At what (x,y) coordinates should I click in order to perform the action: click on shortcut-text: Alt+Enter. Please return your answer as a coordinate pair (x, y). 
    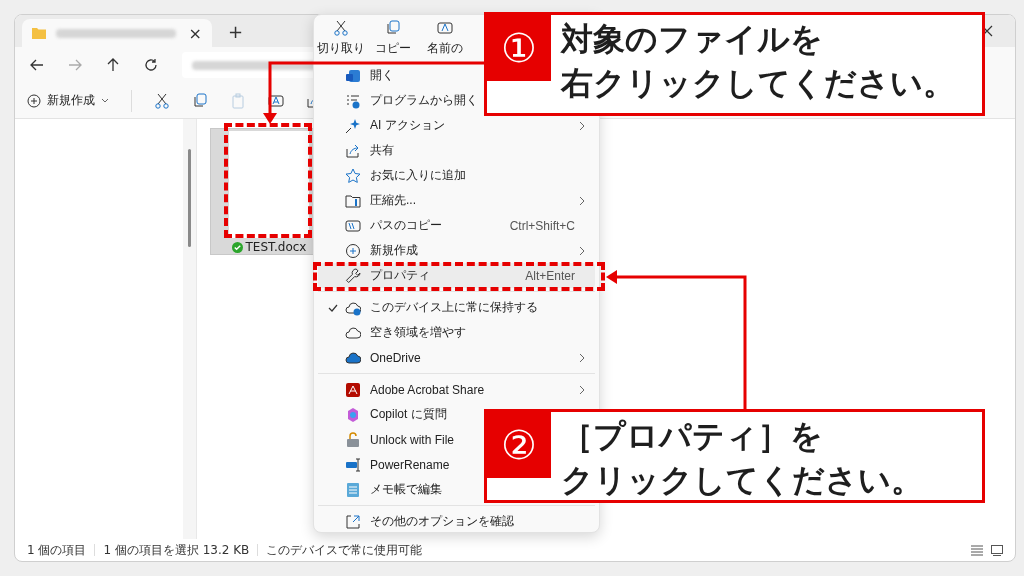
    Looking at the image, I should click on (550, 275).